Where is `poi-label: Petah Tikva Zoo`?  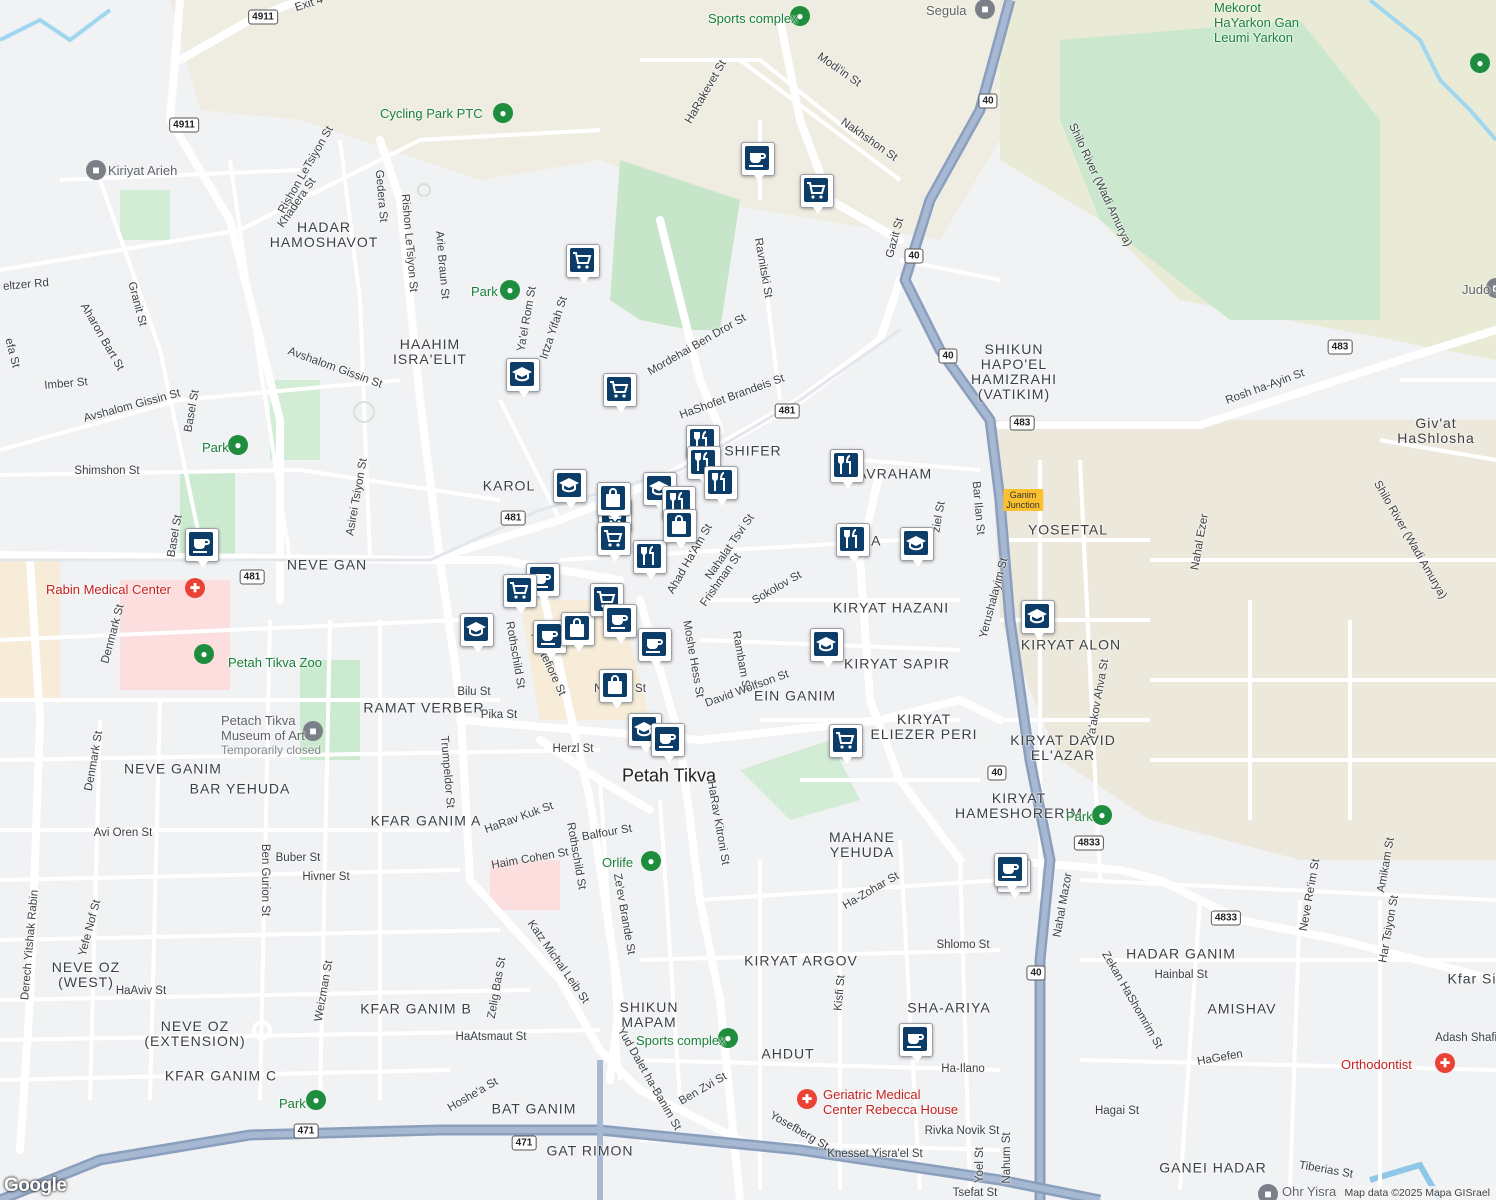 poi-label: Petah Tikva Zoo is located at coordinates (275, 662).